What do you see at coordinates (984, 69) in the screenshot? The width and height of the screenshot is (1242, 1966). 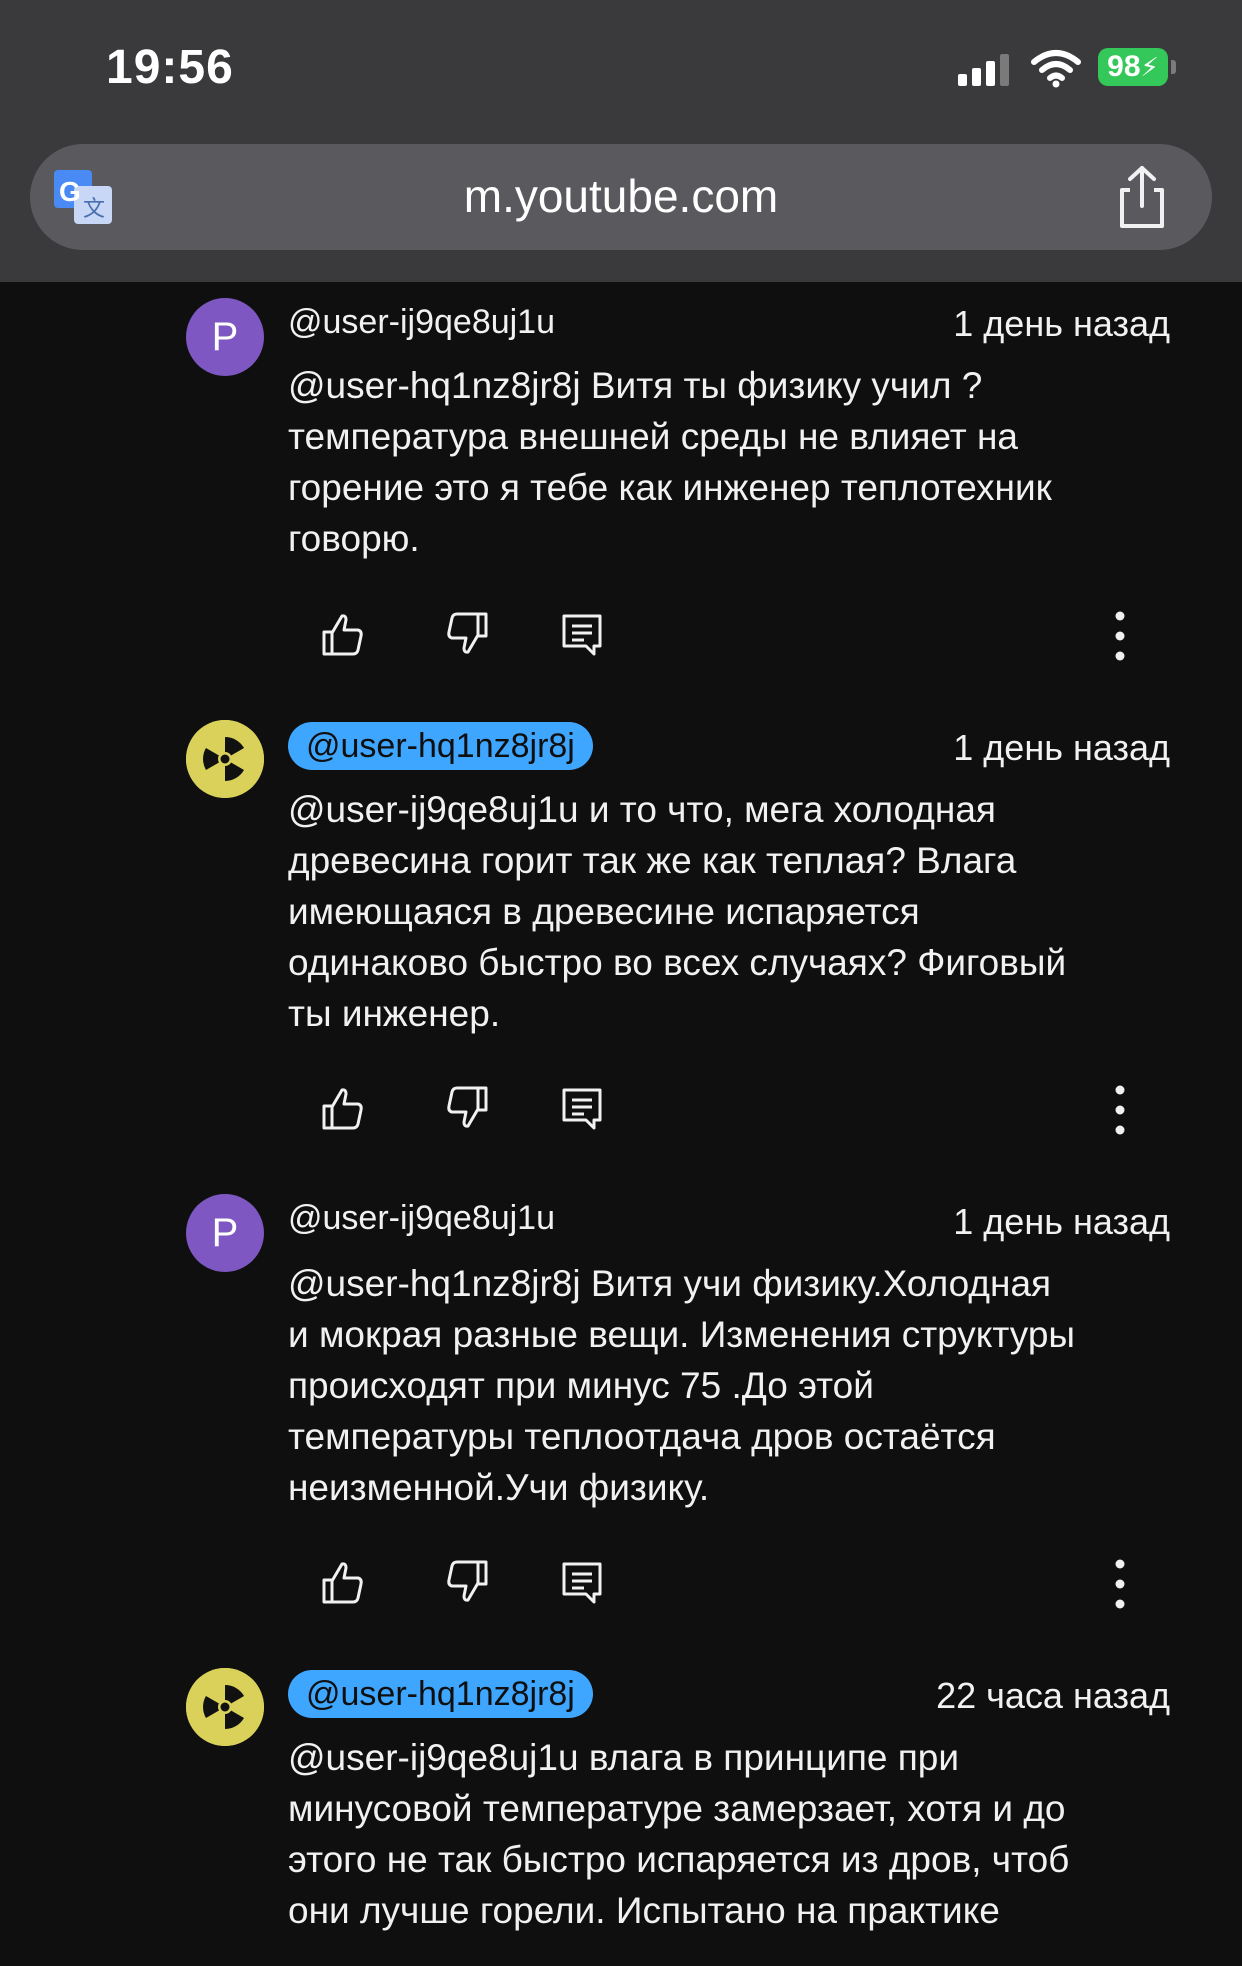 I see `cellular-signal-icon` at bounding box center [984, 69].